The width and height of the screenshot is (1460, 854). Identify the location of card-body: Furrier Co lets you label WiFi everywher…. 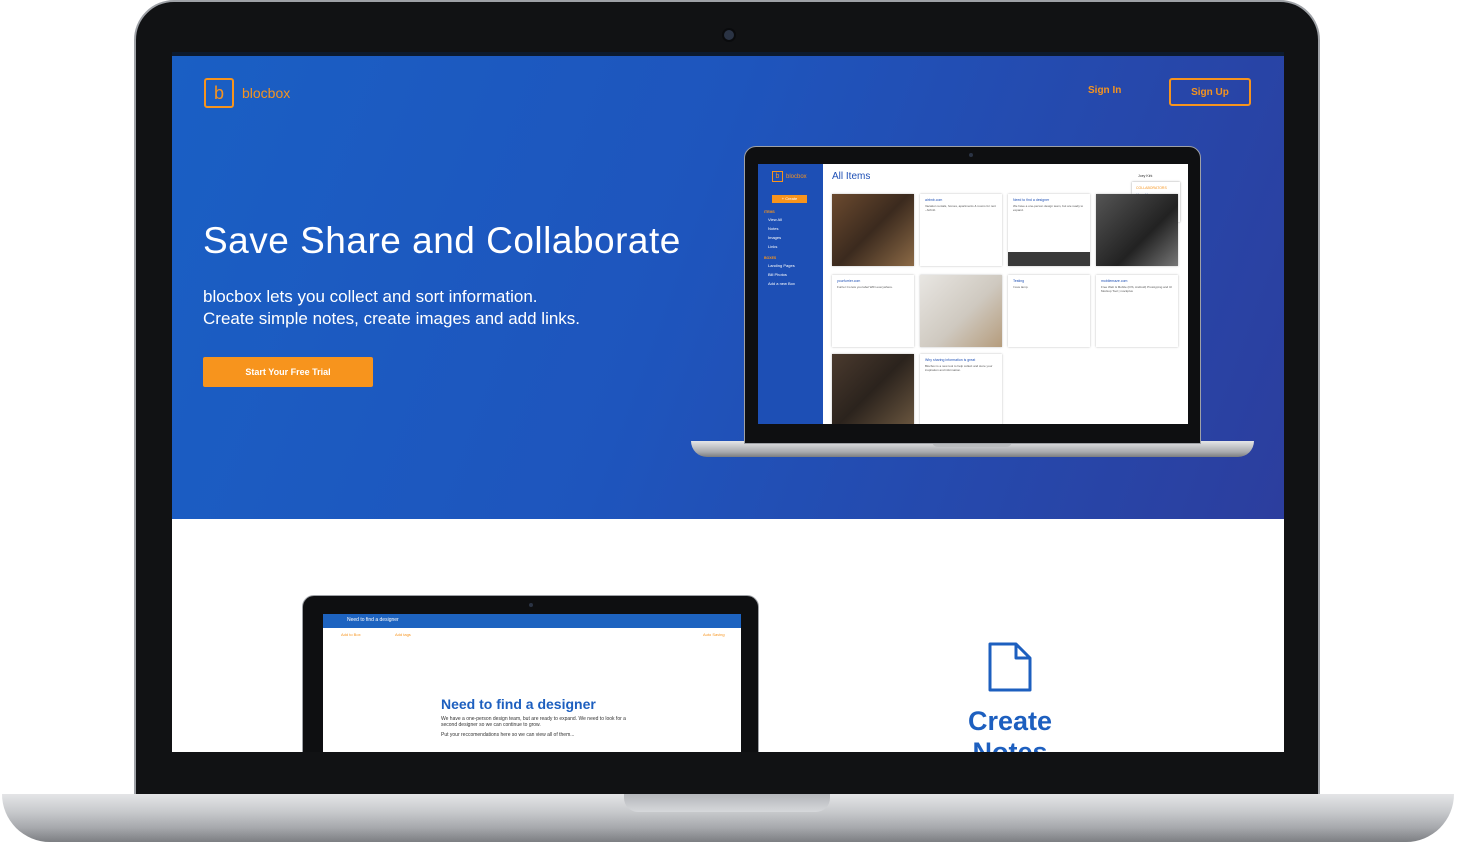
(865, 287).